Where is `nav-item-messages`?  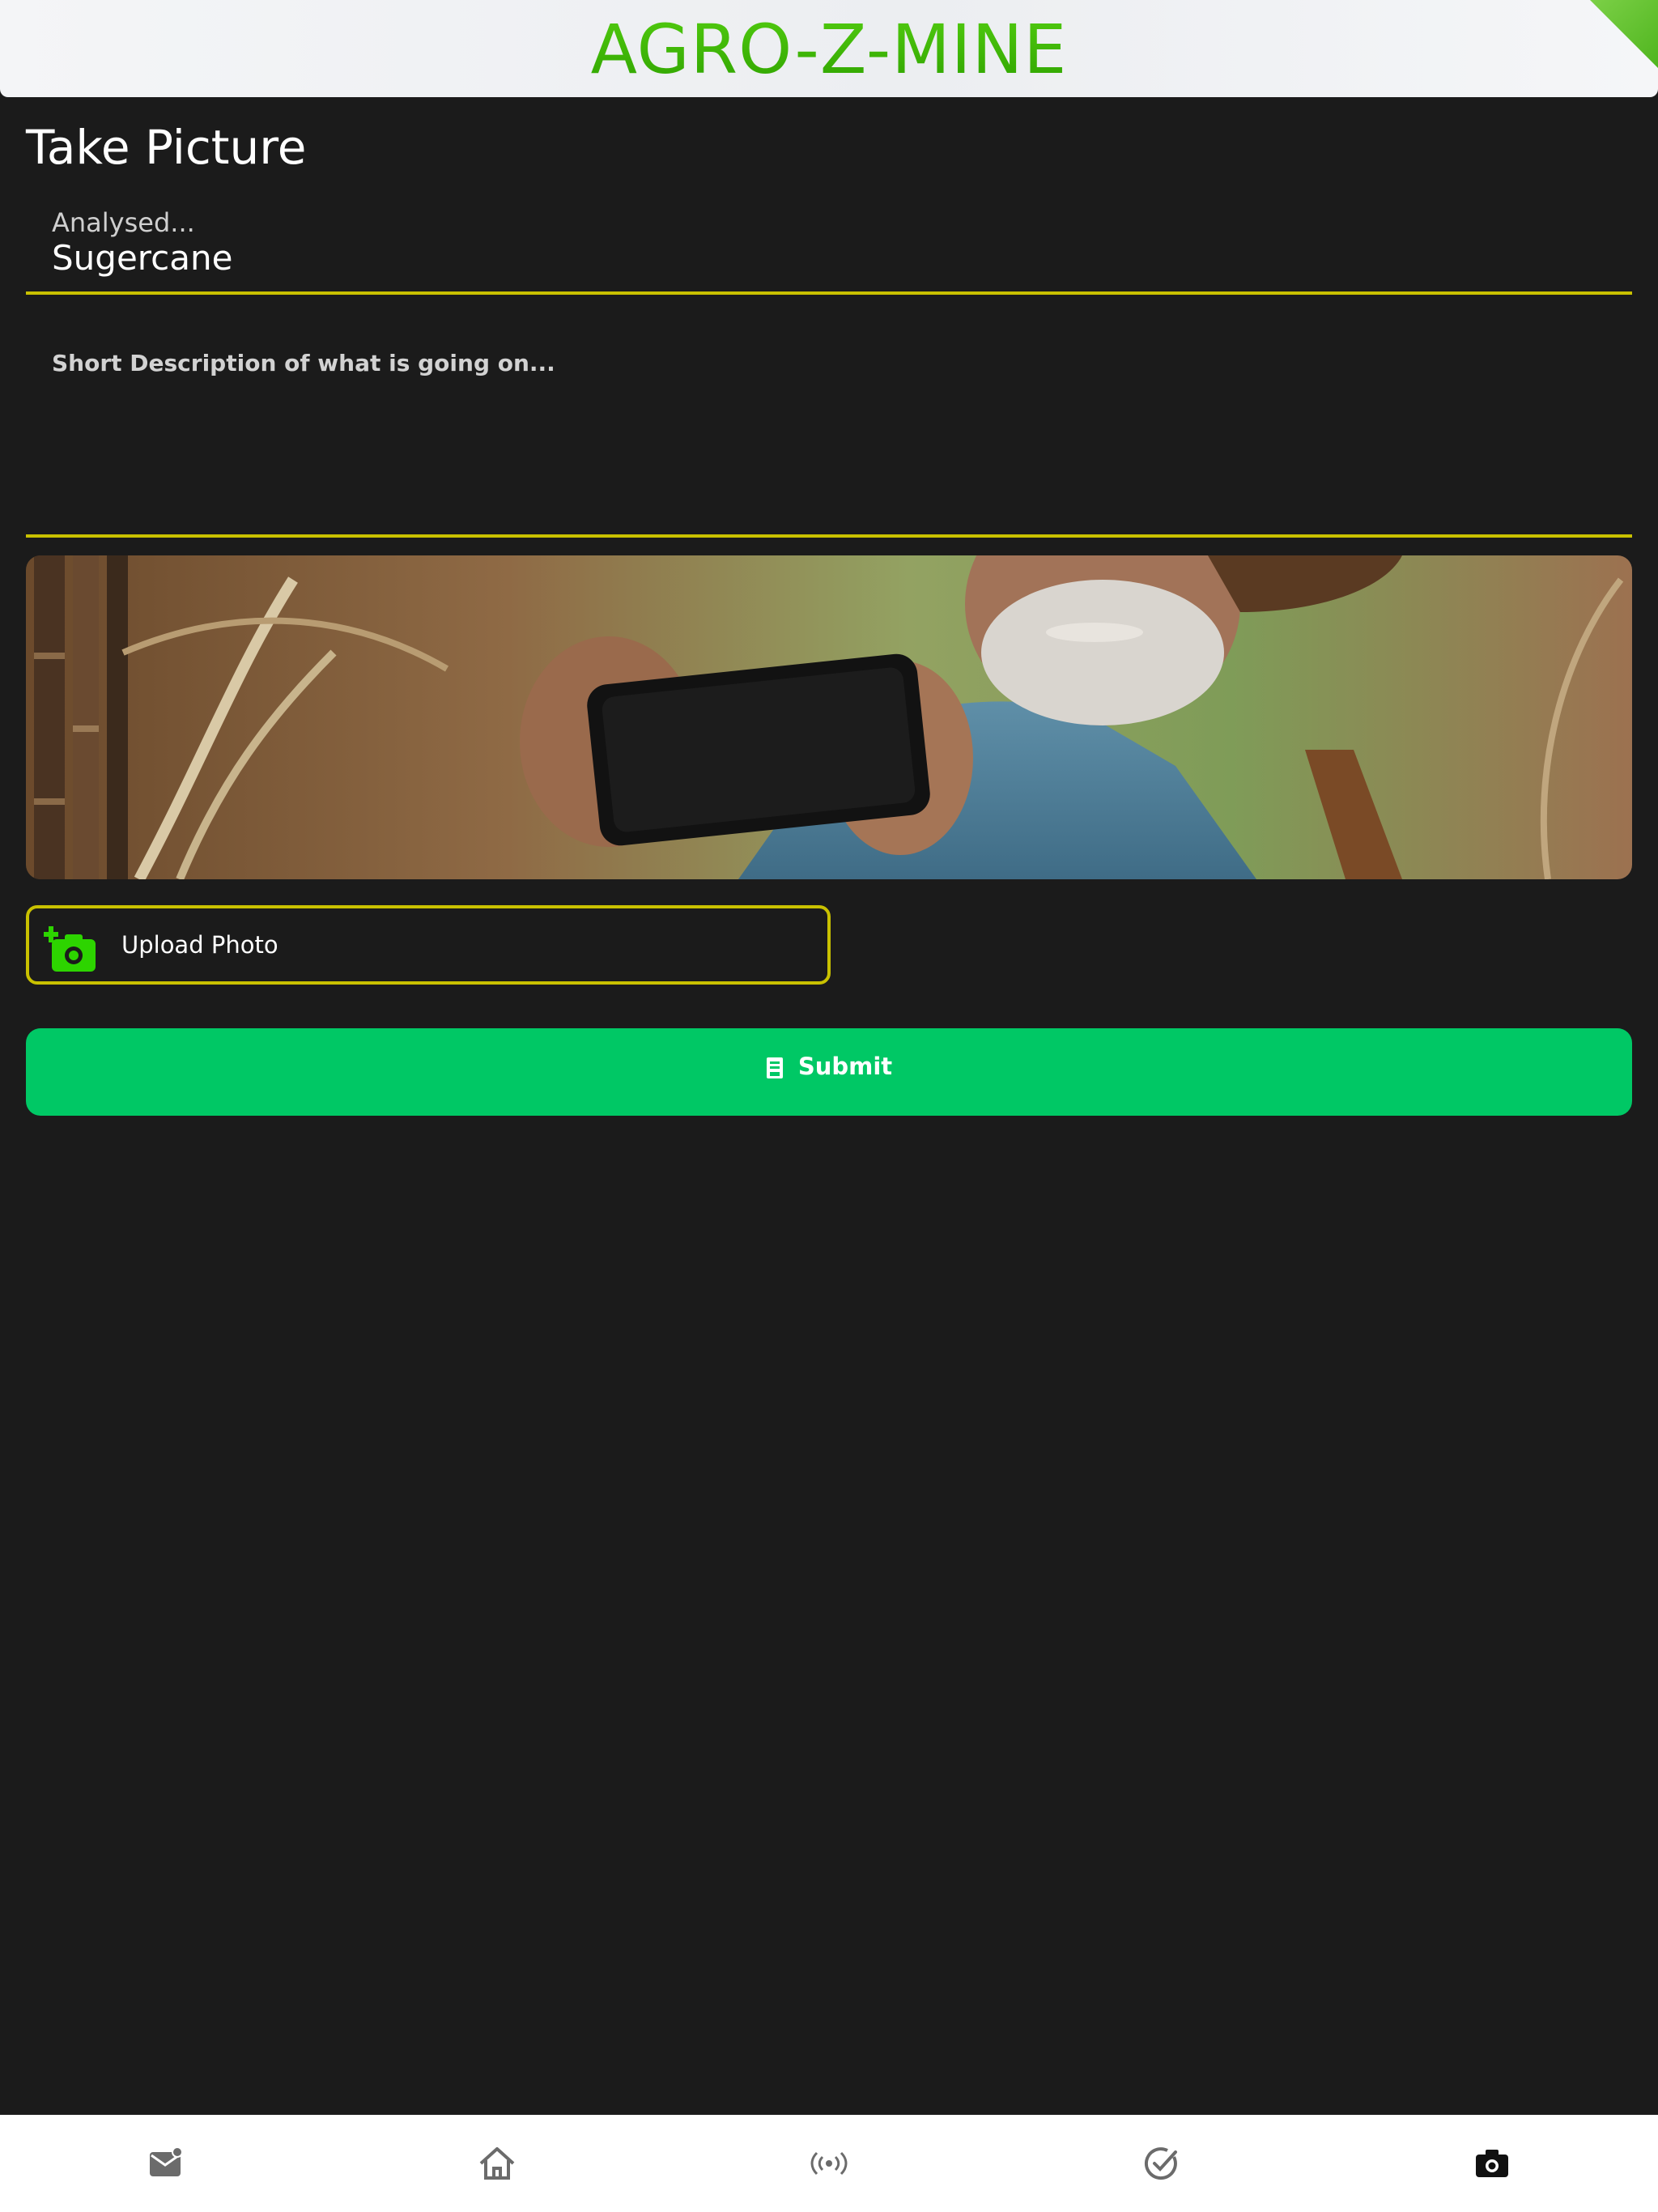 nav-item-messages is located at coordinates (166, 2164).